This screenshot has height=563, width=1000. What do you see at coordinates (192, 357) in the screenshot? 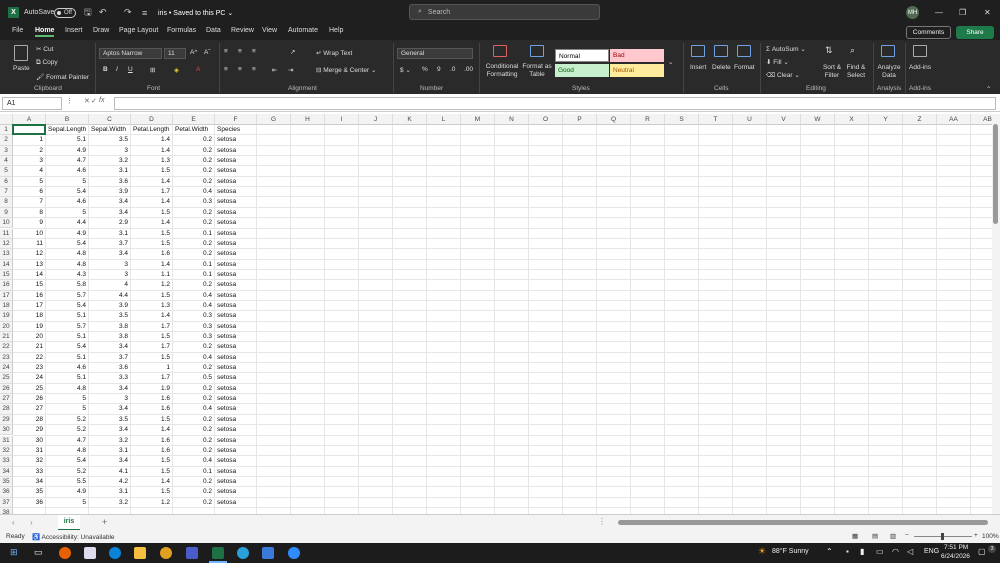
I see `table-cell: 0.4` at bounding box center [192, 357].